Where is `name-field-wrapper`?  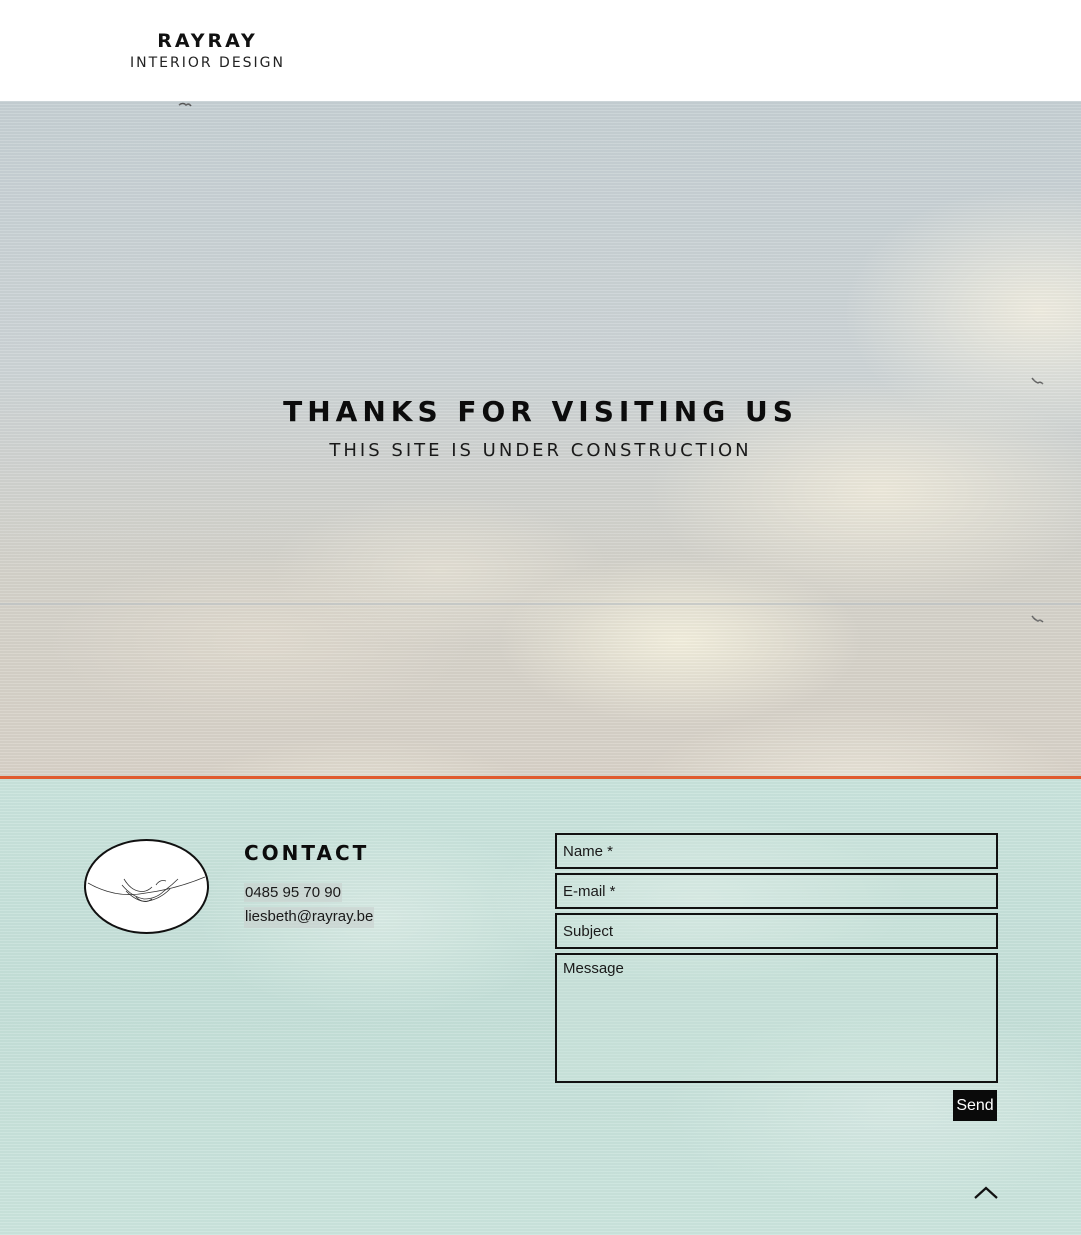 name-field-wrapper is located at coordinates (776, 851).